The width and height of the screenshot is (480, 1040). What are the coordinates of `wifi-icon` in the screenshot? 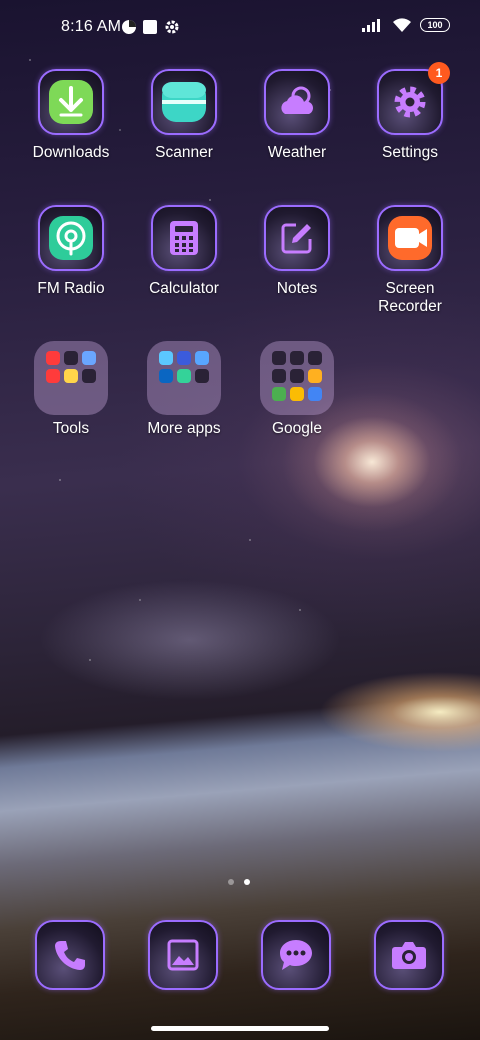 It's located at (402, 25).